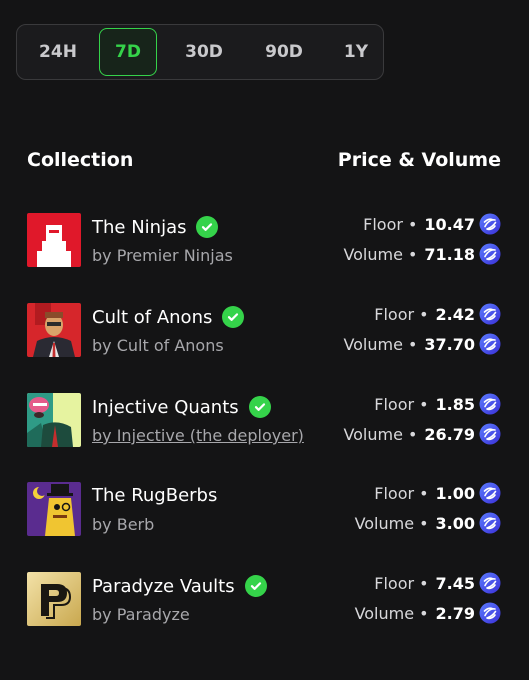 This screenshot has height=680, width=529. Describe the element at coordinates (163, 586) in the screenshot. I see `collection-name-text: Paradyze Vaults` at that location.